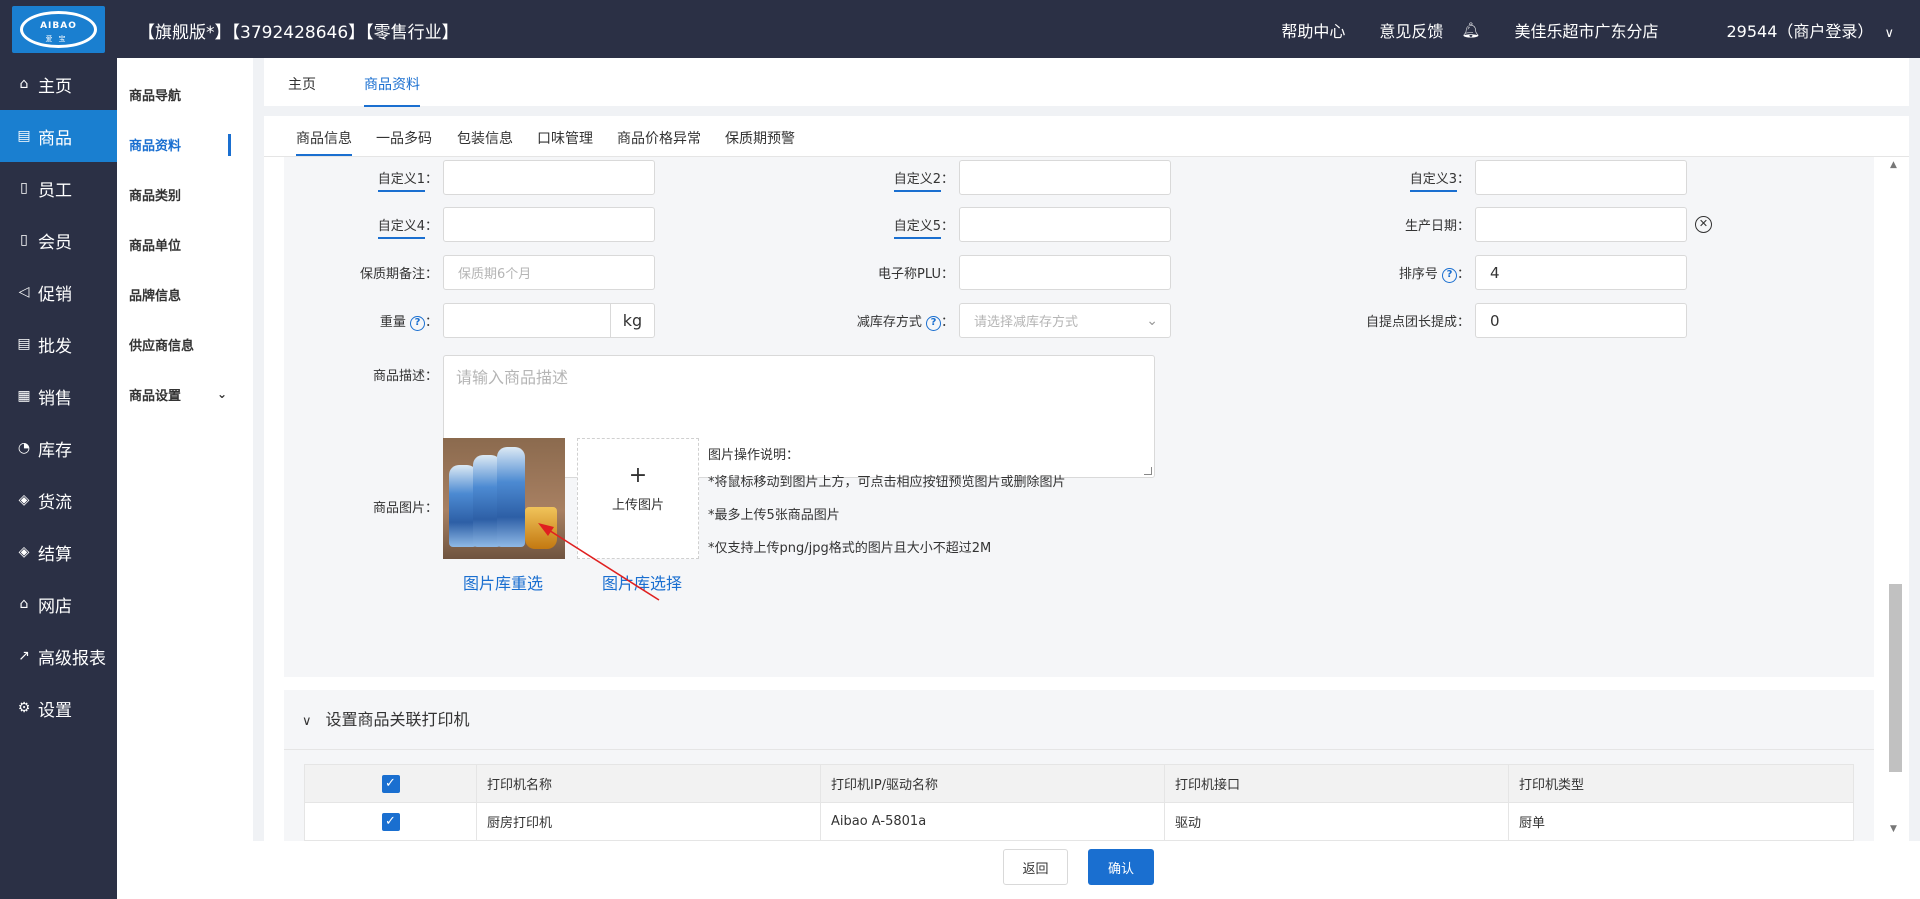 The image size is (1920, 899). Describe the element at coordinates (1893, 165) in the screenshot. I see `scroll-up-icon: ▲` at that location.